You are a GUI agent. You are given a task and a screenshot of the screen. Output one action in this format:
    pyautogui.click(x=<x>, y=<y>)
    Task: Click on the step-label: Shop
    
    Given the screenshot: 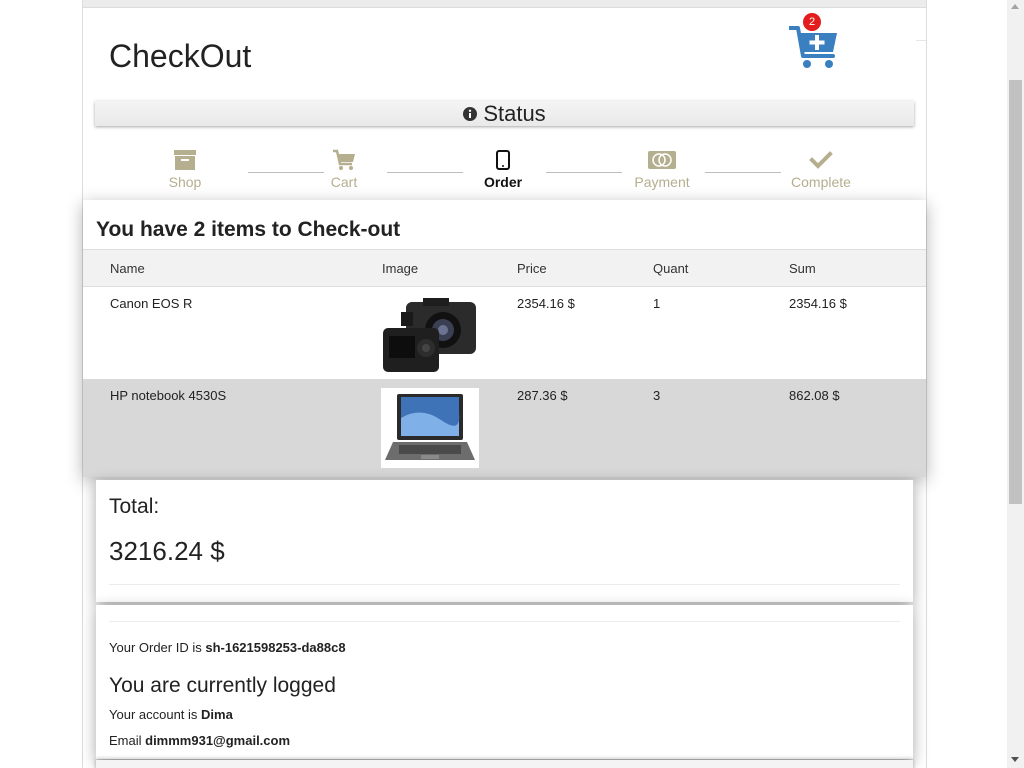 What is the action you would take?
    pyautogui.click(x=185, y=182)
    